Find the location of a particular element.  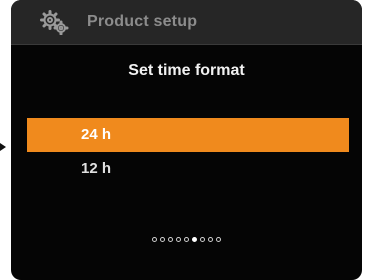

setting-title: Set time format is located at coordinates (186, 70).